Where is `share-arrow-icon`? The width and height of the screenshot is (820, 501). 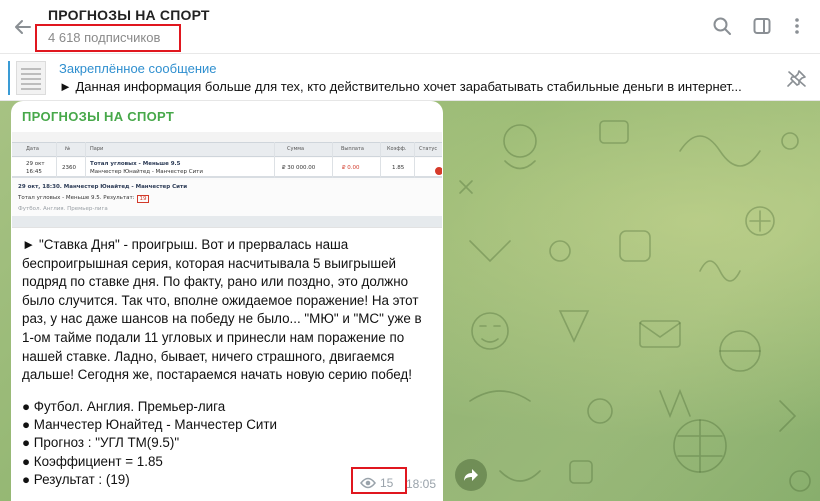
share-arrow-icon is located at coordinates (471, 475).